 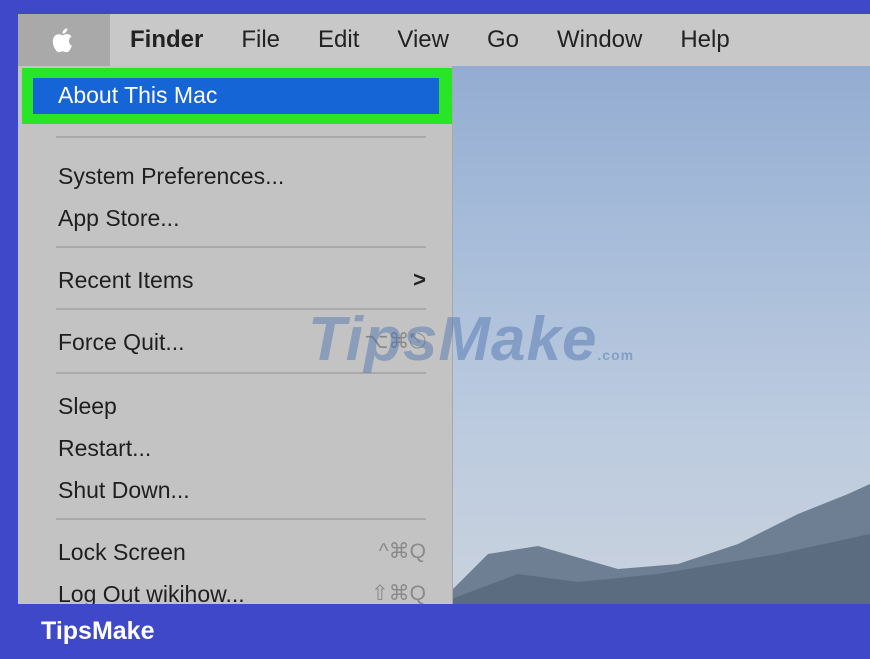 I want to click on menu-file: File, so click(x=260, y=40).